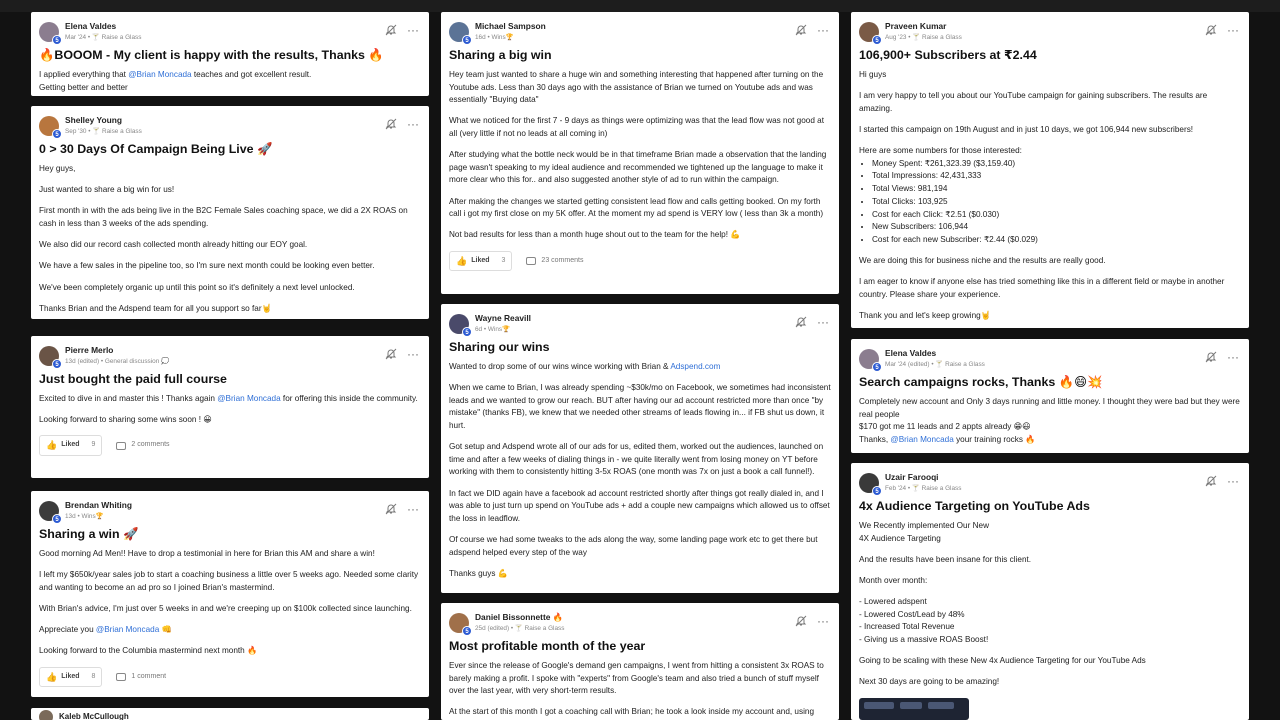 This screenshot has width=1280, height=720. What do you see at coordinates (117, 350) in the screenshot?
I see `author-name: Pierre Merlo` at bounding box center [117, 350].